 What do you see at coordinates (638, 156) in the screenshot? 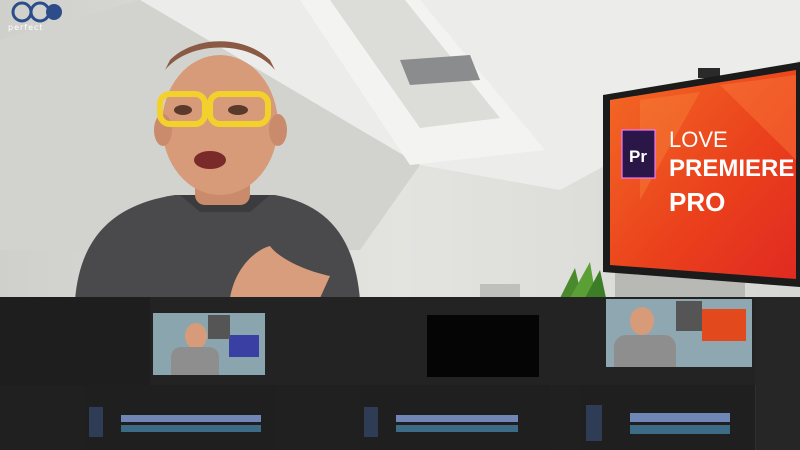
I see `premiere-badge-text: Pr` at bounding box center [638, 156].